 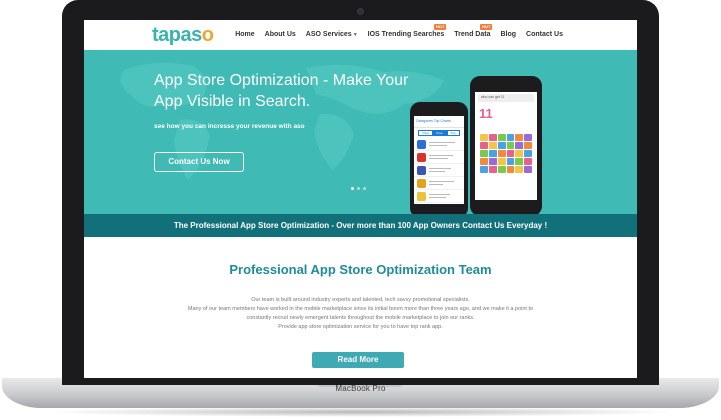 I want to click on game-grid, so click(x=506, y=153).